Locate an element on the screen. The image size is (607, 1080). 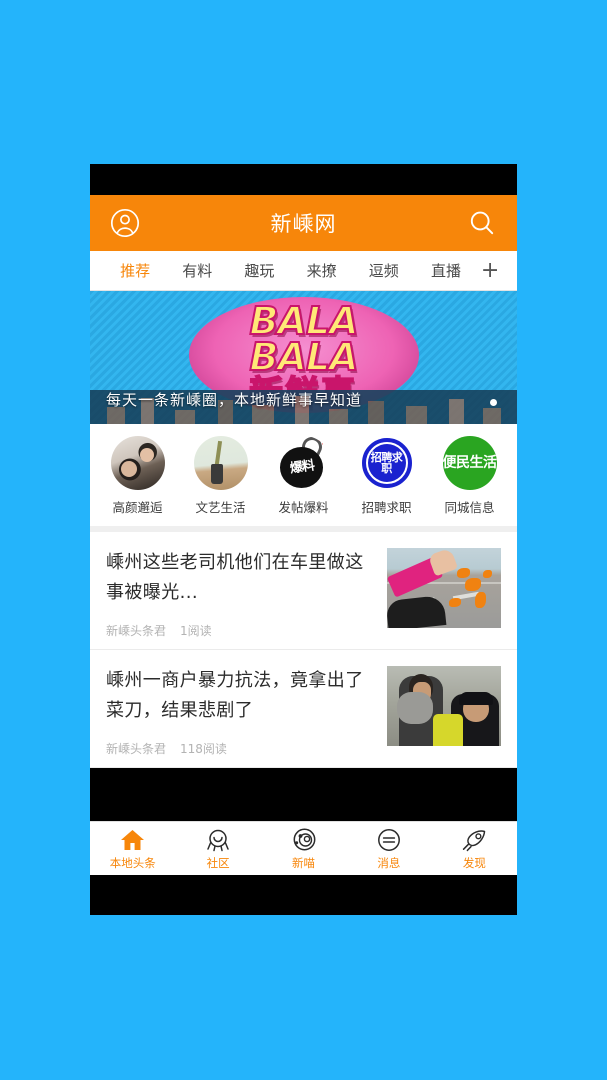
nav-label: 消息 is located at coordinates (389, 863).